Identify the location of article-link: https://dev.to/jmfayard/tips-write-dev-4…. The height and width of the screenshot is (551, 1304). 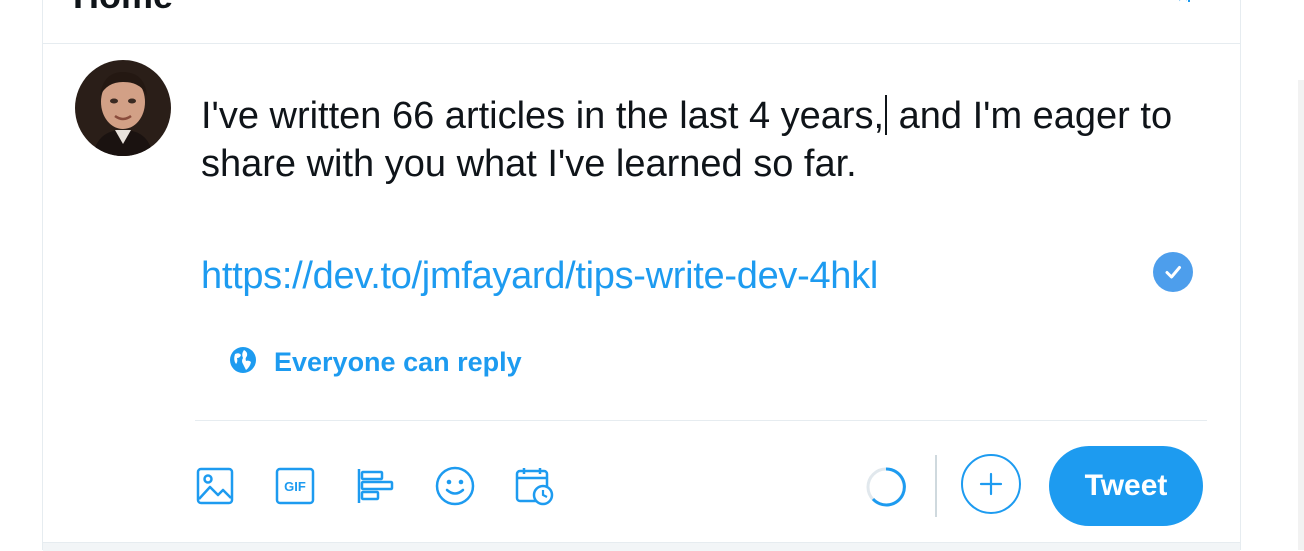
(539, 276).